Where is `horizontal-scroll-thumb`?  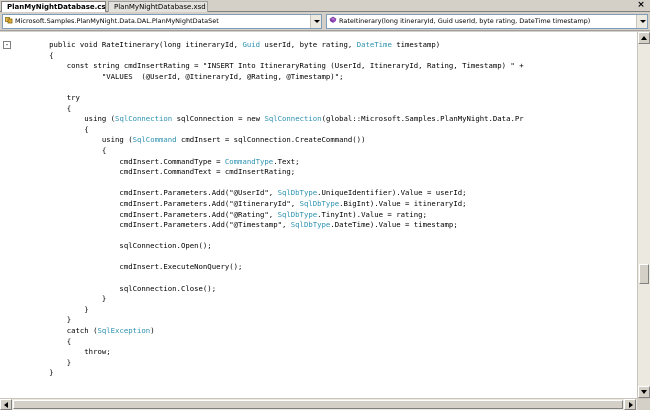
horizontal-scroll-thumb is located at coordinates (318, 404).